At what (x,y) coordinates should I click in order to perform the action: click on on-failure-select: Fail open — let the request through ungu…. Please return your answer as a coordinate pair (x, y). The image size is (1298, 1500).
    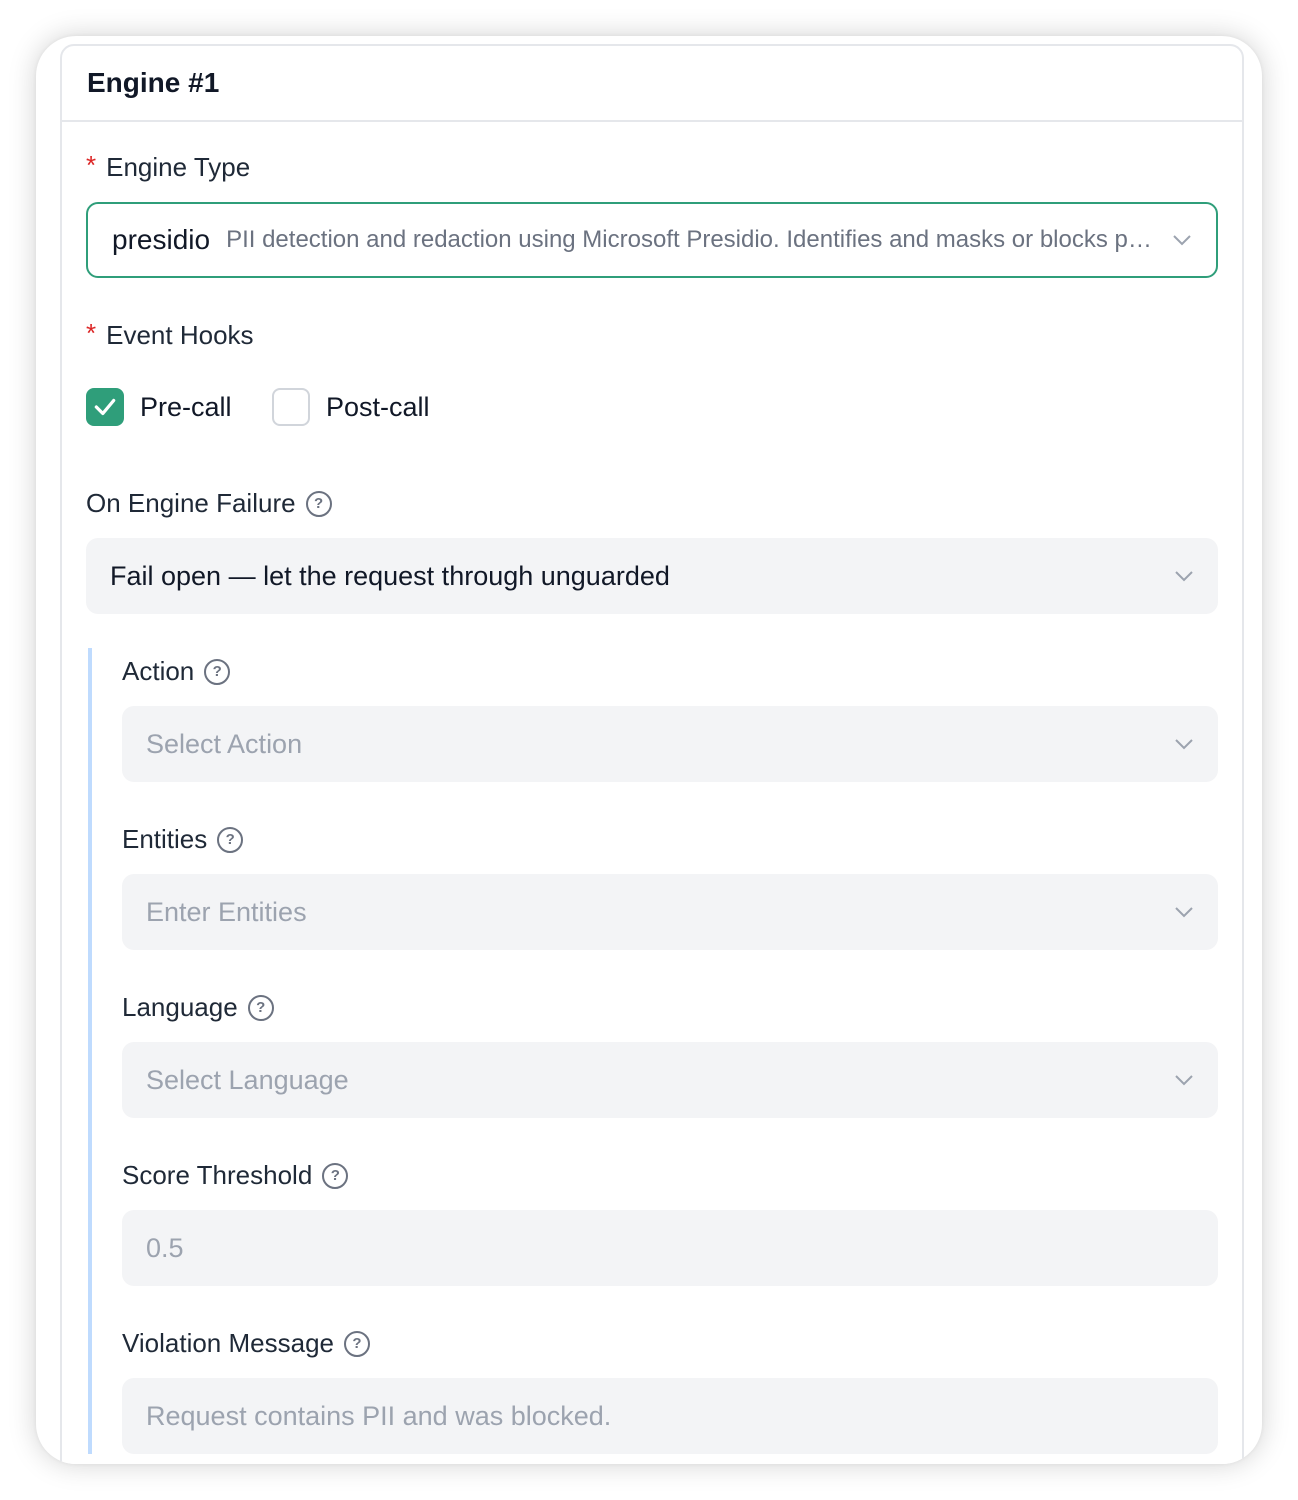
    Looking at the image, I should click on (652, 576).